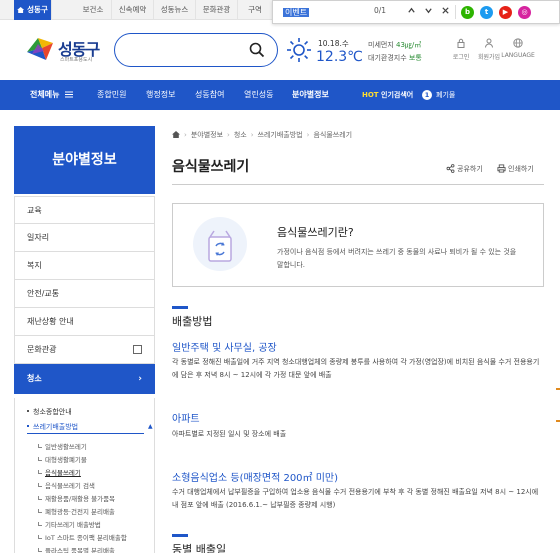  Describe the element at coordinates (467, 12) in the screenshot. I see `blog-icon: b` at that location.